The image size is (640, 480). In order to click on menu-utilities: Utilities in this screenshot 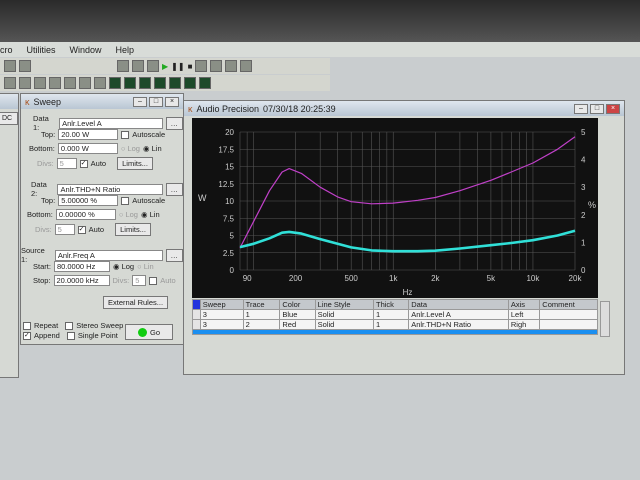, I will do `click(41, 50)`.